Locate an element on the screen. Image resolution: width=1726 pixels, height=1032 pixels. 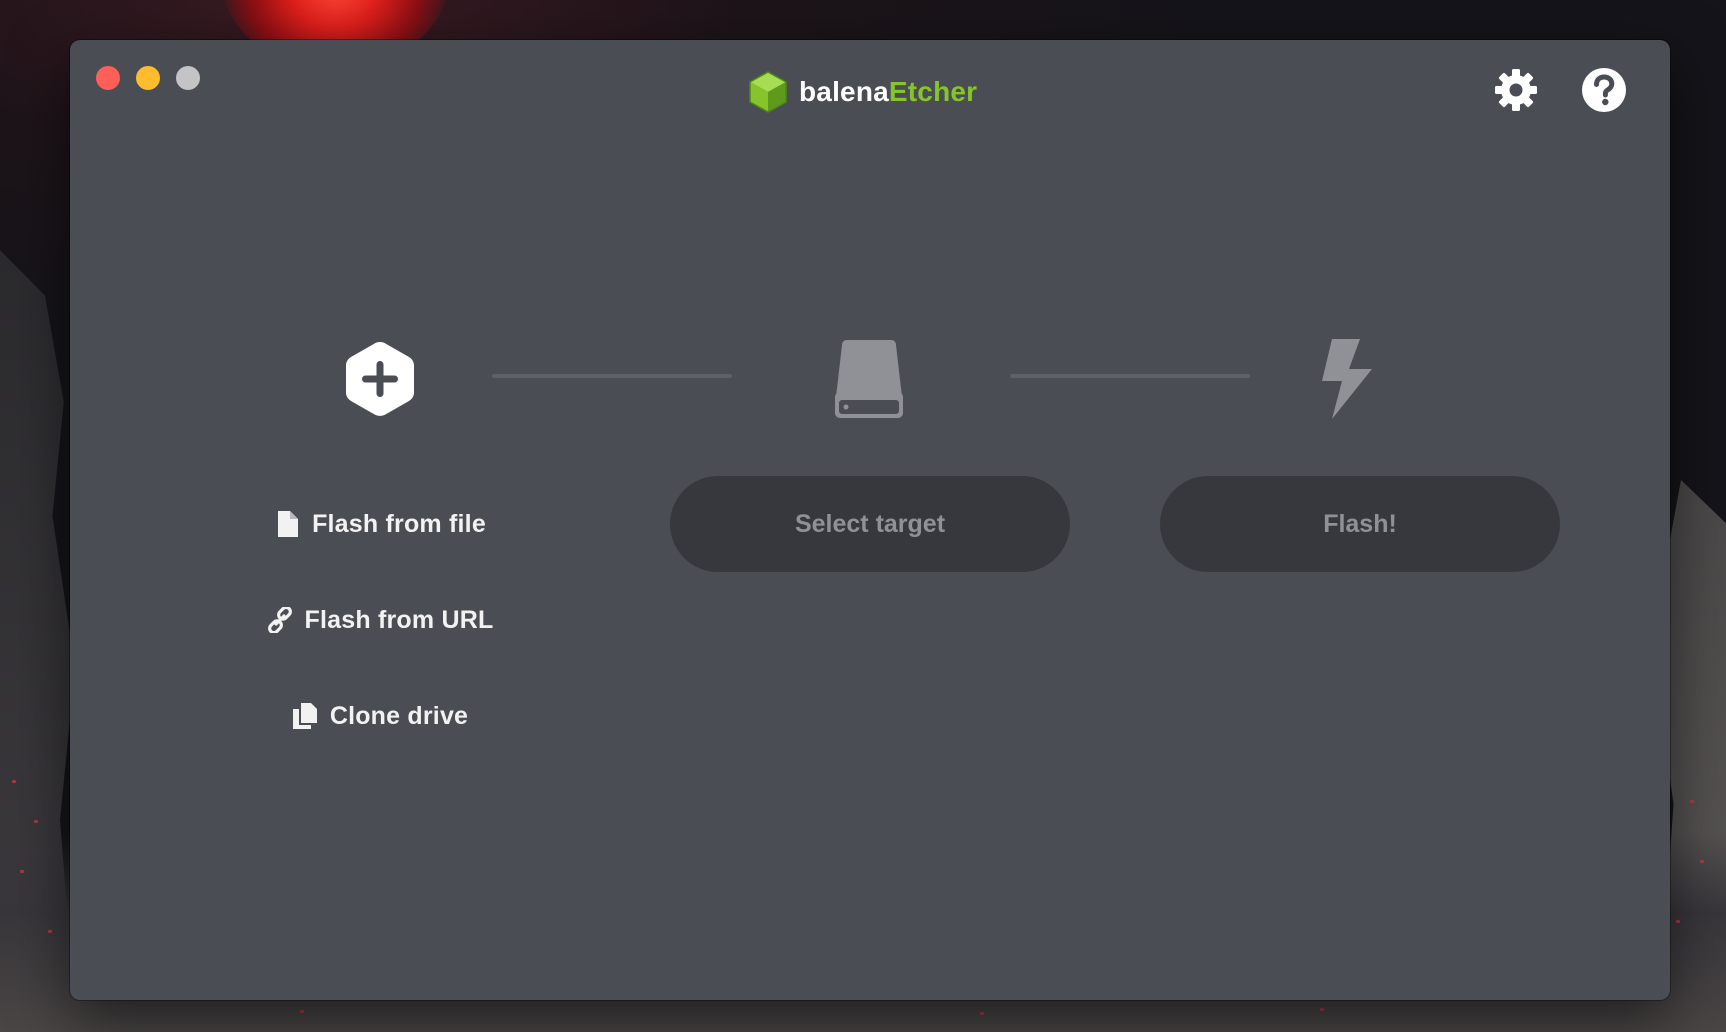
question-circle-icon is located at coordinates (1604, 90).